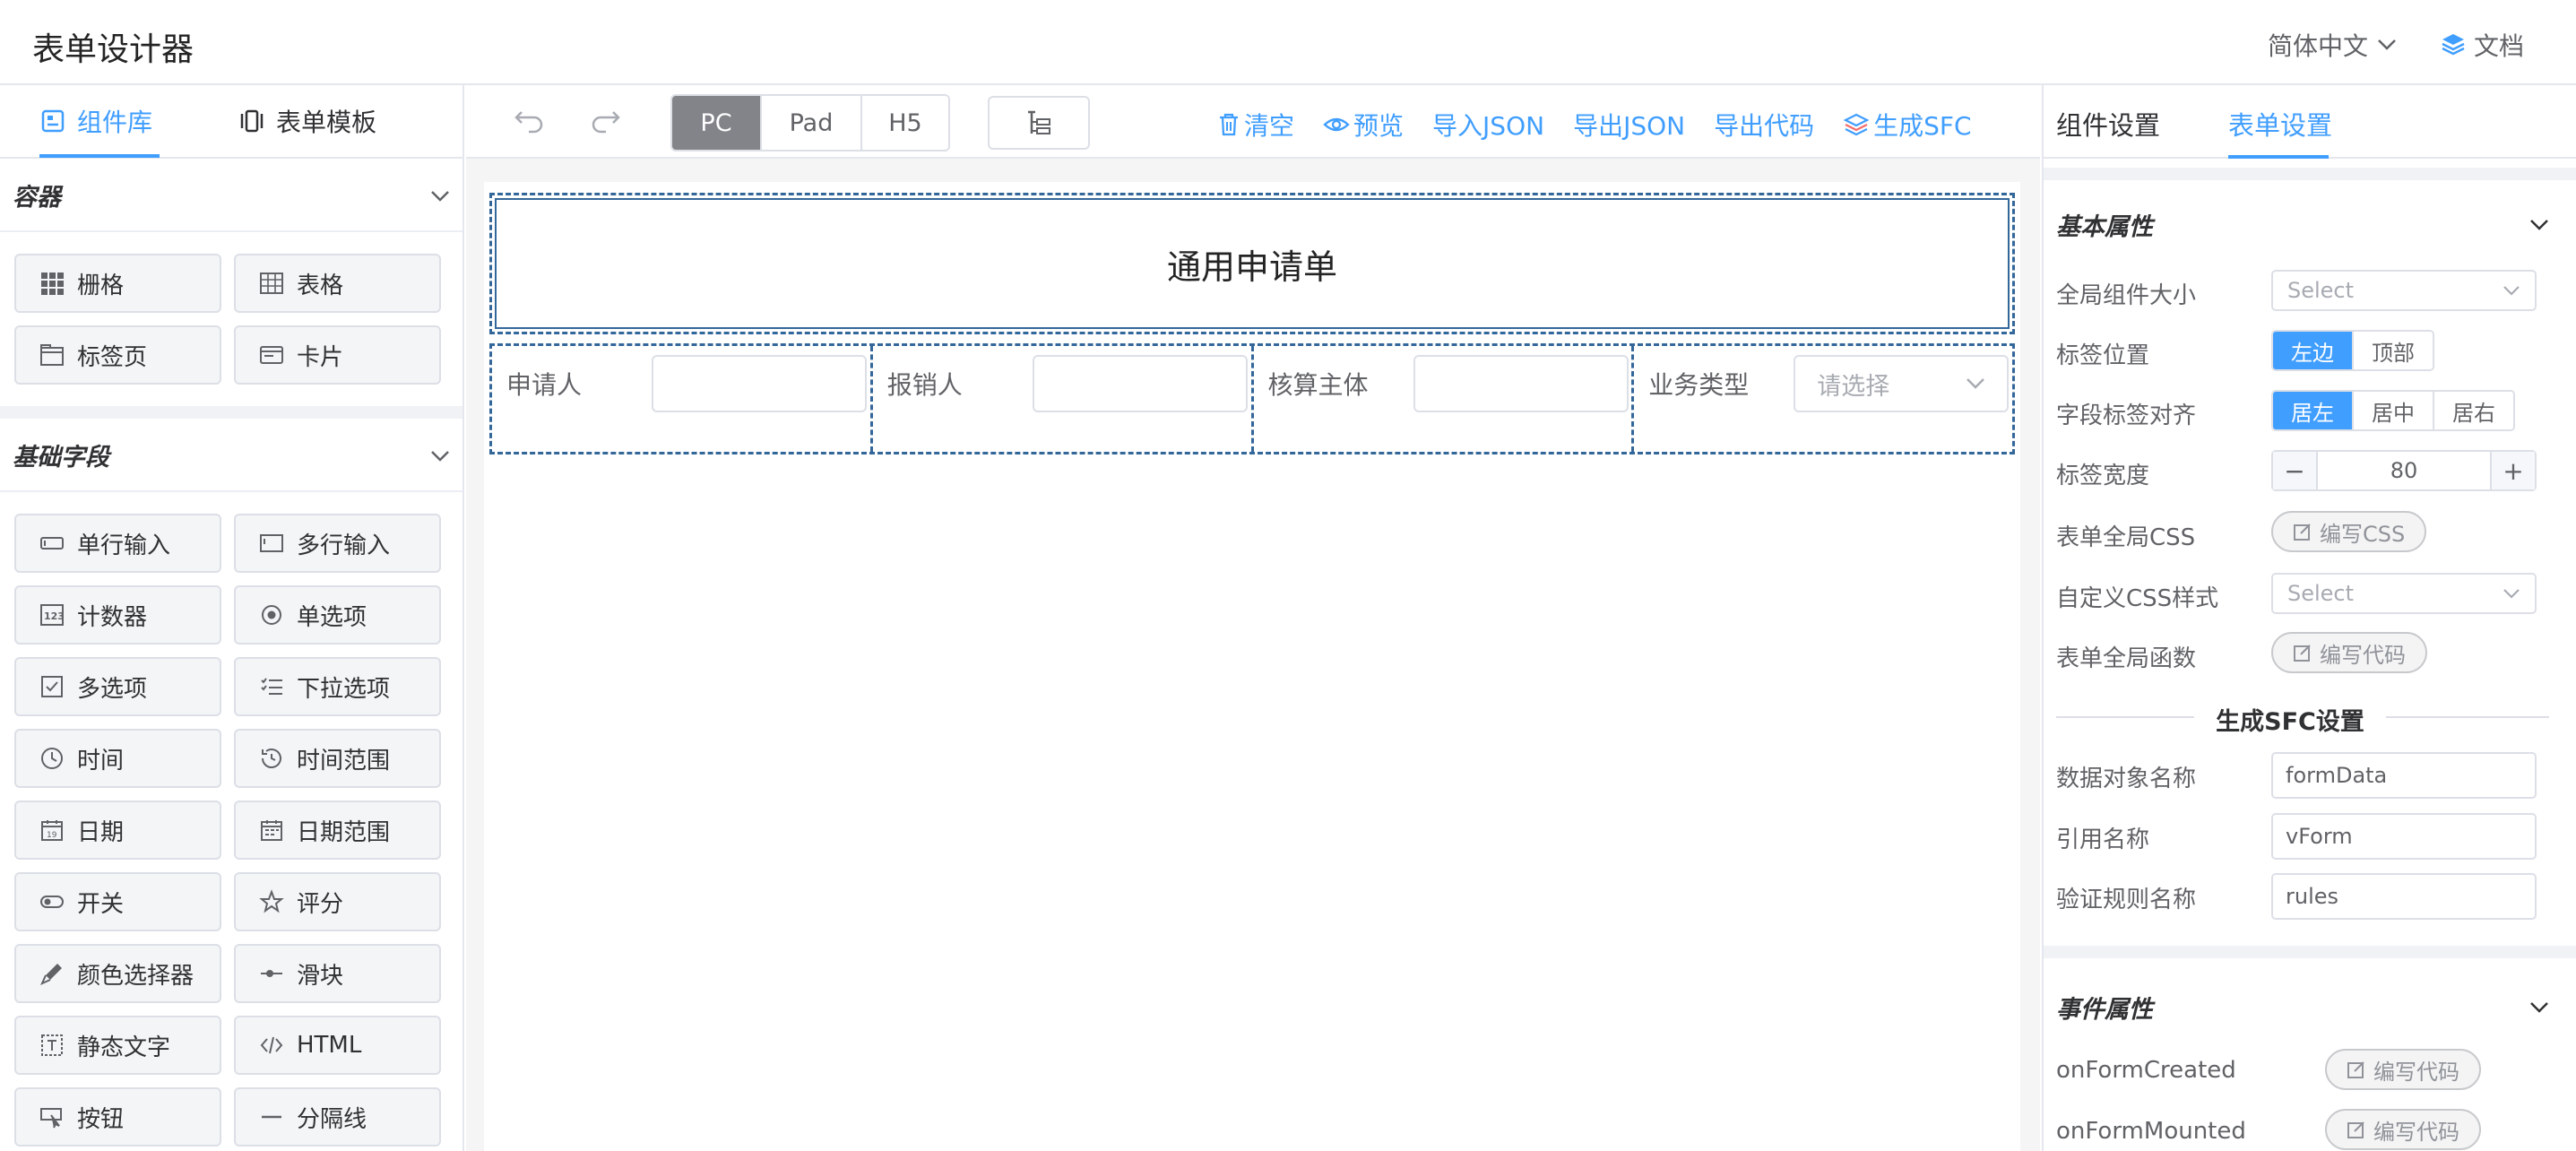  What do you see at coordinates (2103, 476) in the screenshot?
I see `prop-label: 标签宽度` at bounding box center [2103, 476].